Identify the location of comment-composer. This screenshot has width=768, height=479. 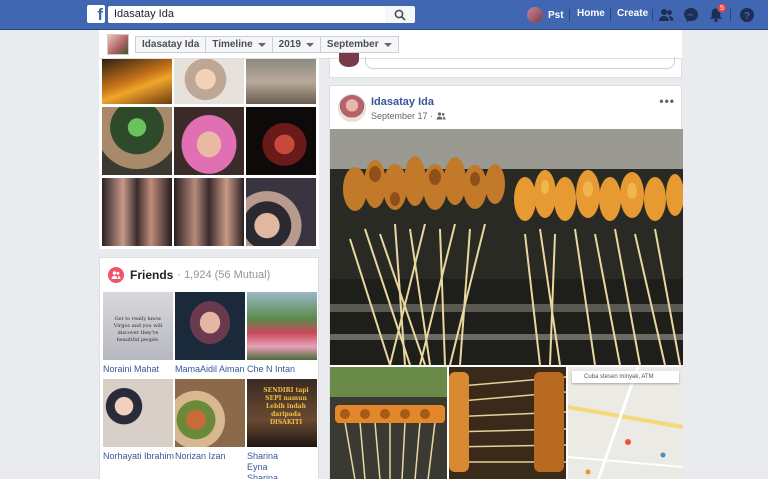
(505, 65).